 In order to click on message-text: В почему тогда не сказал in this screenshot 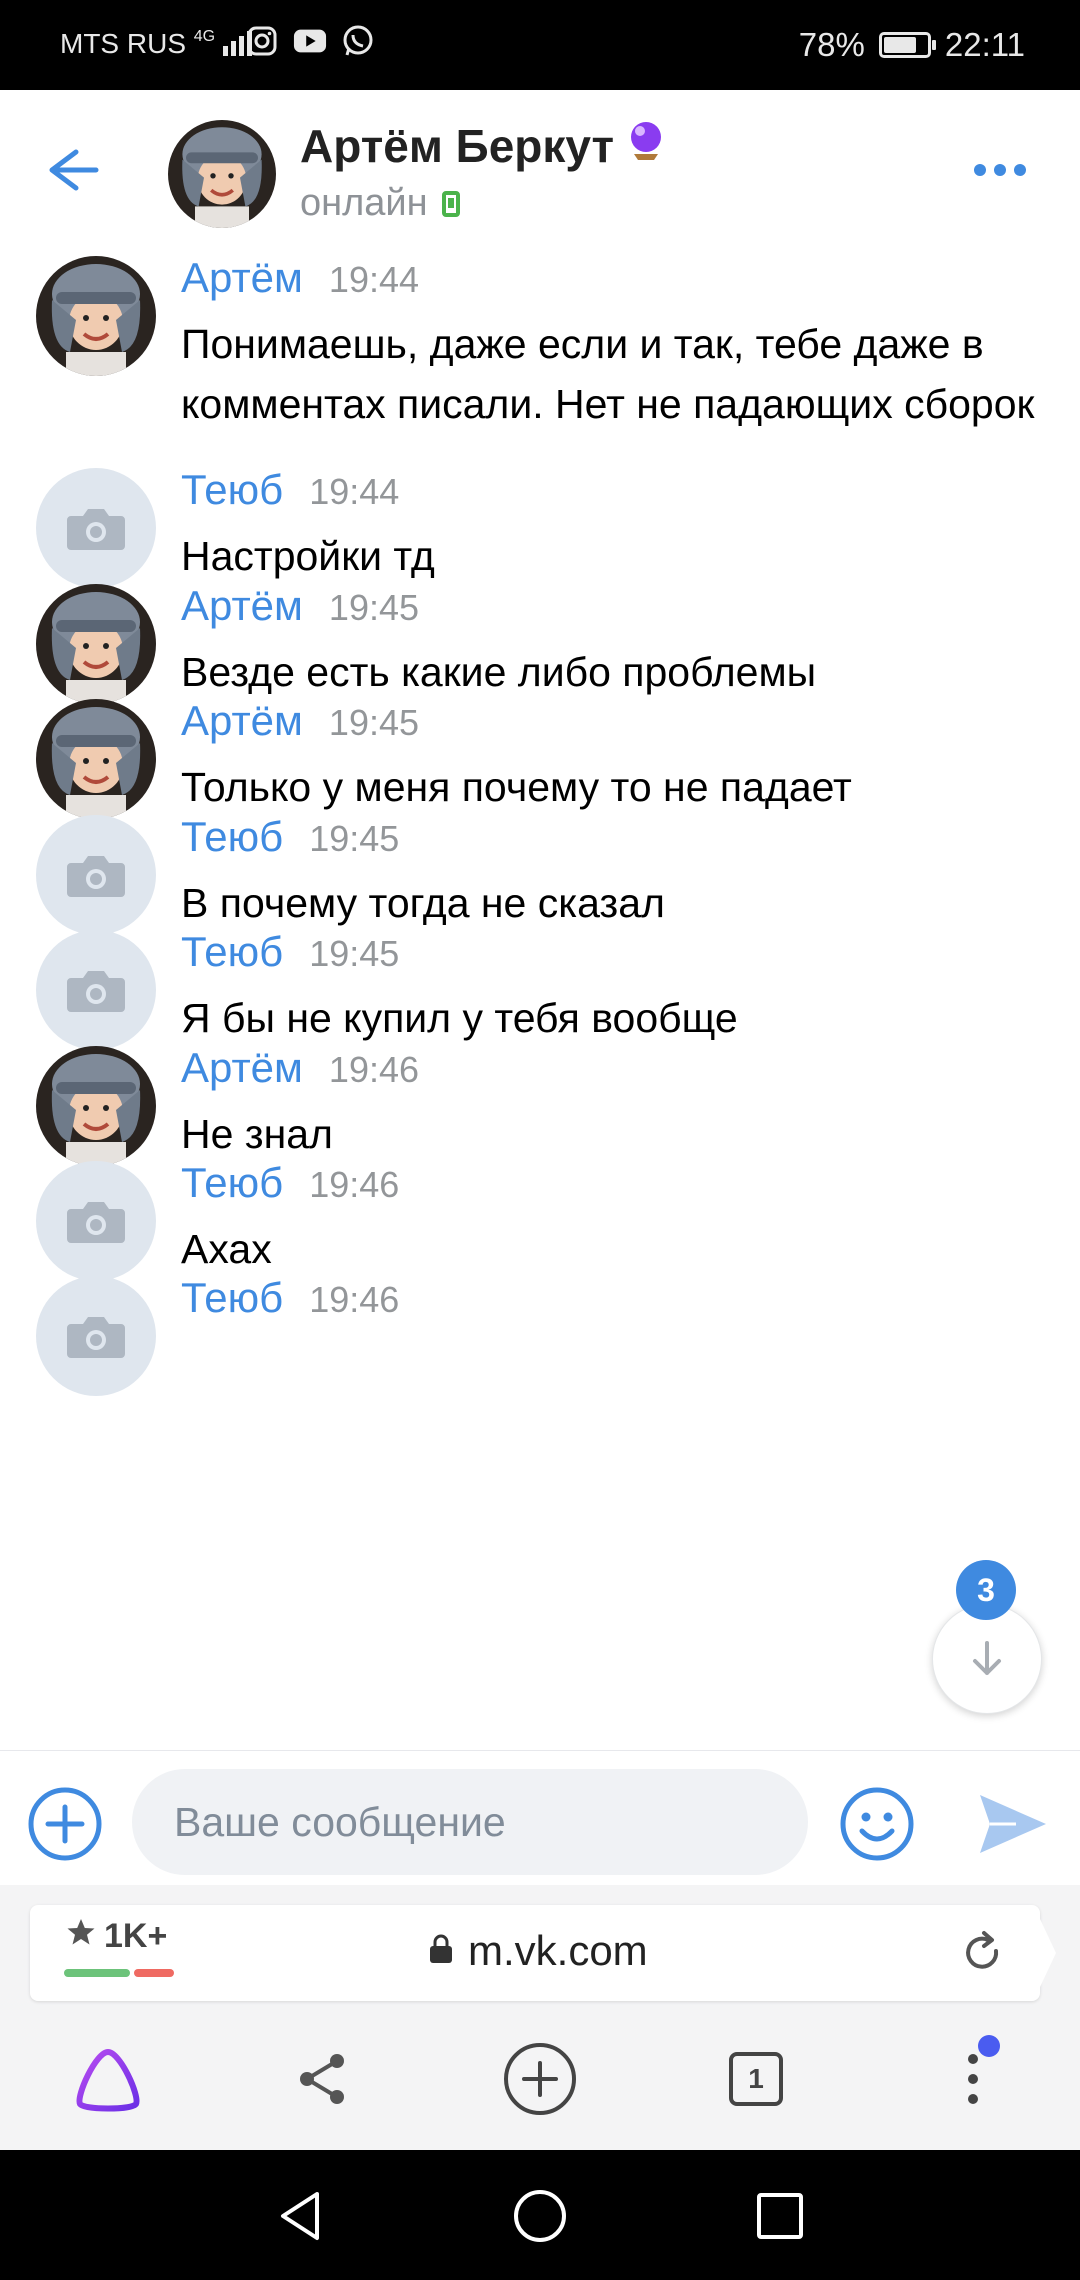, I will do `click(423, 903)`.